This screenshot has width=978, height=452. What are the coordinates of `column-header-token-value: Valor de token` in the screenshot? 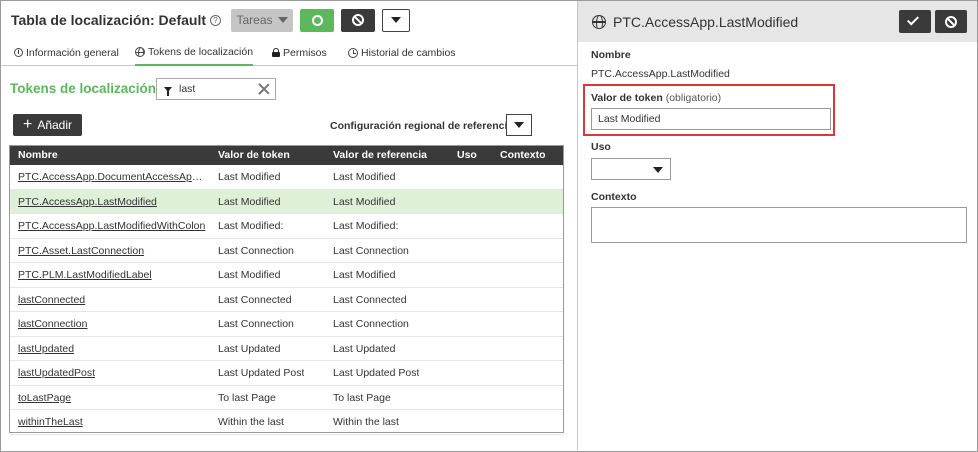 It's located at (254, 155).